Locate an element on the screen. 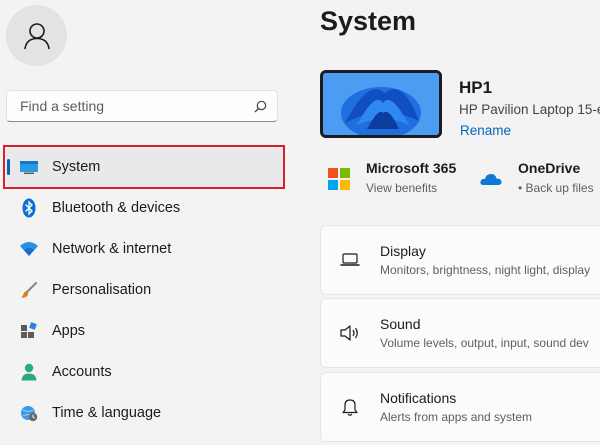 Image resolution: width=600 pixels, height=445 pixels. windows-bloom-wallpaper-icon is located at coordinates (381, 104).